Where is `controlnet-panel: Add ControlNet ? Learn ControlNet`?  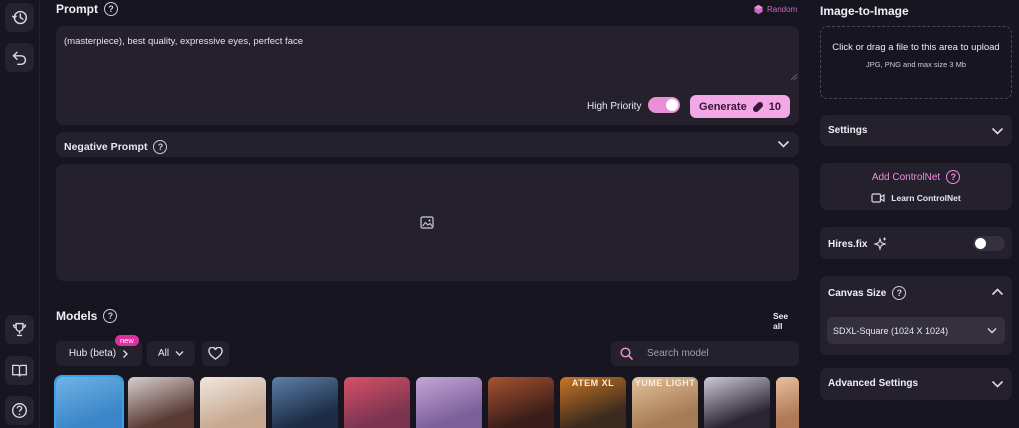
controlnet-panel: Add ControlNet ? Learn ControlNet is located at coordinates (916, 186).